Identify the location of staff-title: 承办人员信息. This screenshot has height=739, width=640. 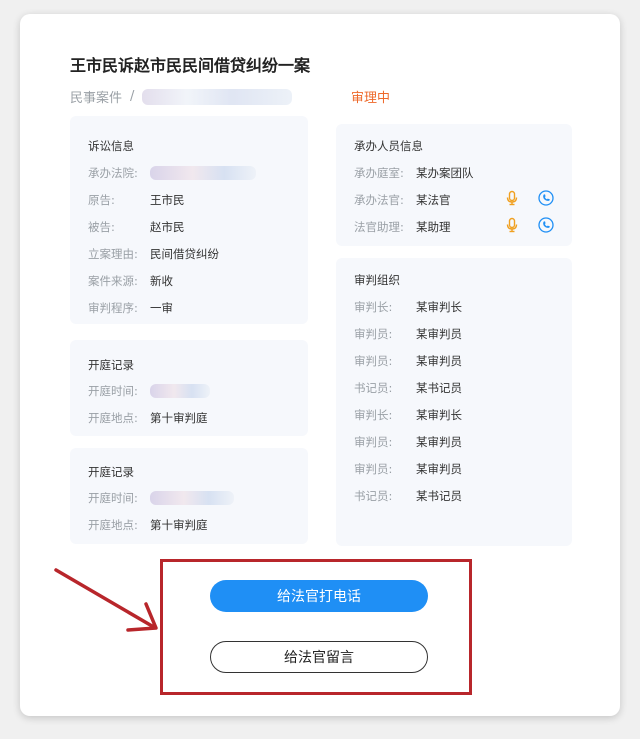
(388, 146).